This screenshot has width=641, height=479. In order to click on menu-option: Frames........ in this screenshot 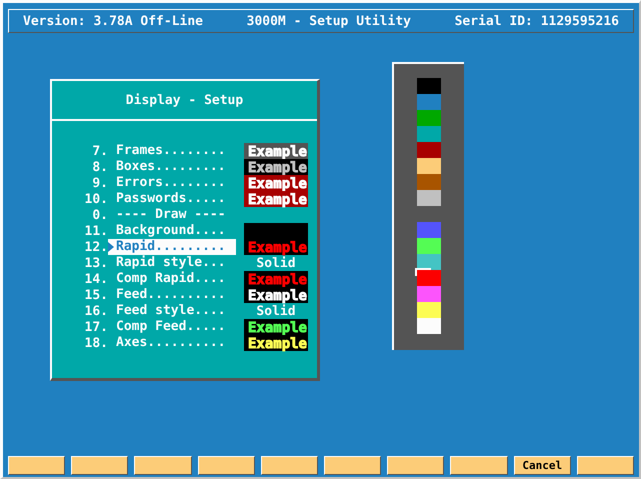, I will do `click(172, 151)`.